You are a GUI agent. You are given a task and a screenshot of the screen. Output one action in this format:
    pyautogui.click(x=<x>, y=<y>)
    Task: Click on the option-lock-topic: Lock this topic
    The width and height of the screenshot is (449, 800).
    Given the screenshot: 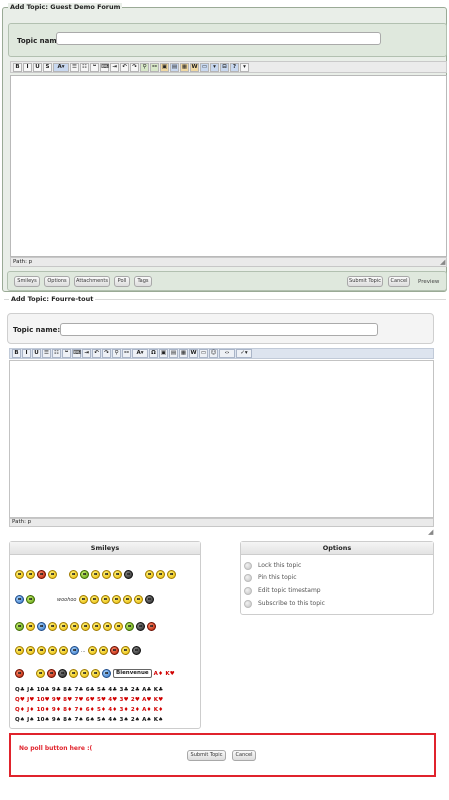 What is the action you would take?
    pyautogui.click(x=272, y=565)
    